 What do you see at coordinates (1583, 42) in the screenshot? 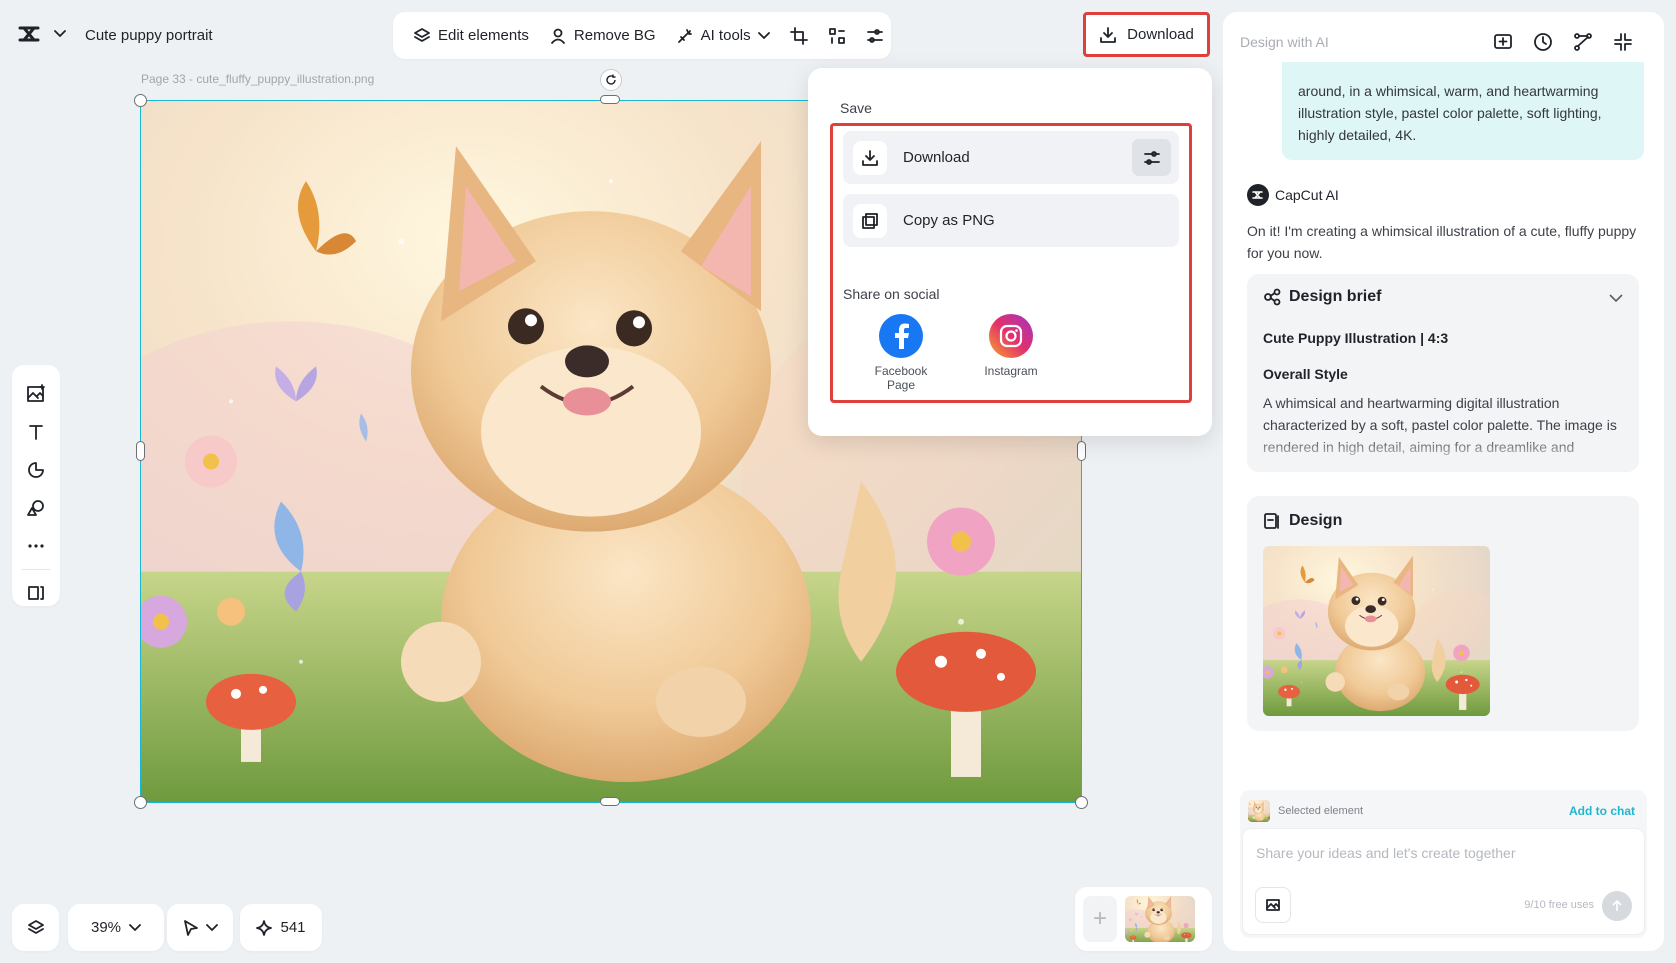
I see `share-icon` at bounding box center [1583, 42].